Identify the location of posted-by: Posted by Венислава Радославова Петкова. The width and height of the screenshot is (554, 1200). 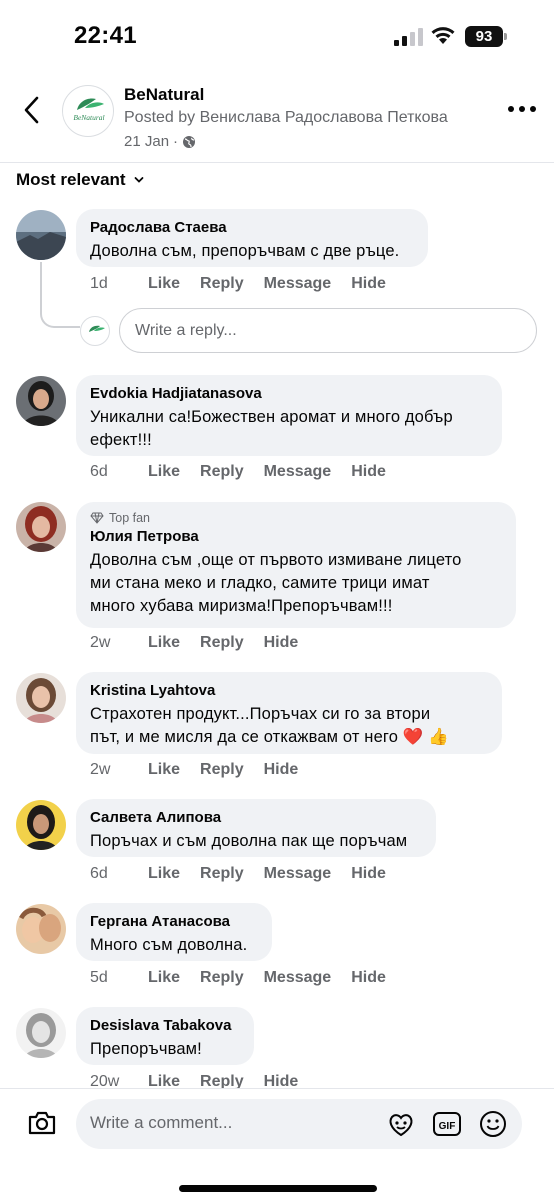
(286, 117).